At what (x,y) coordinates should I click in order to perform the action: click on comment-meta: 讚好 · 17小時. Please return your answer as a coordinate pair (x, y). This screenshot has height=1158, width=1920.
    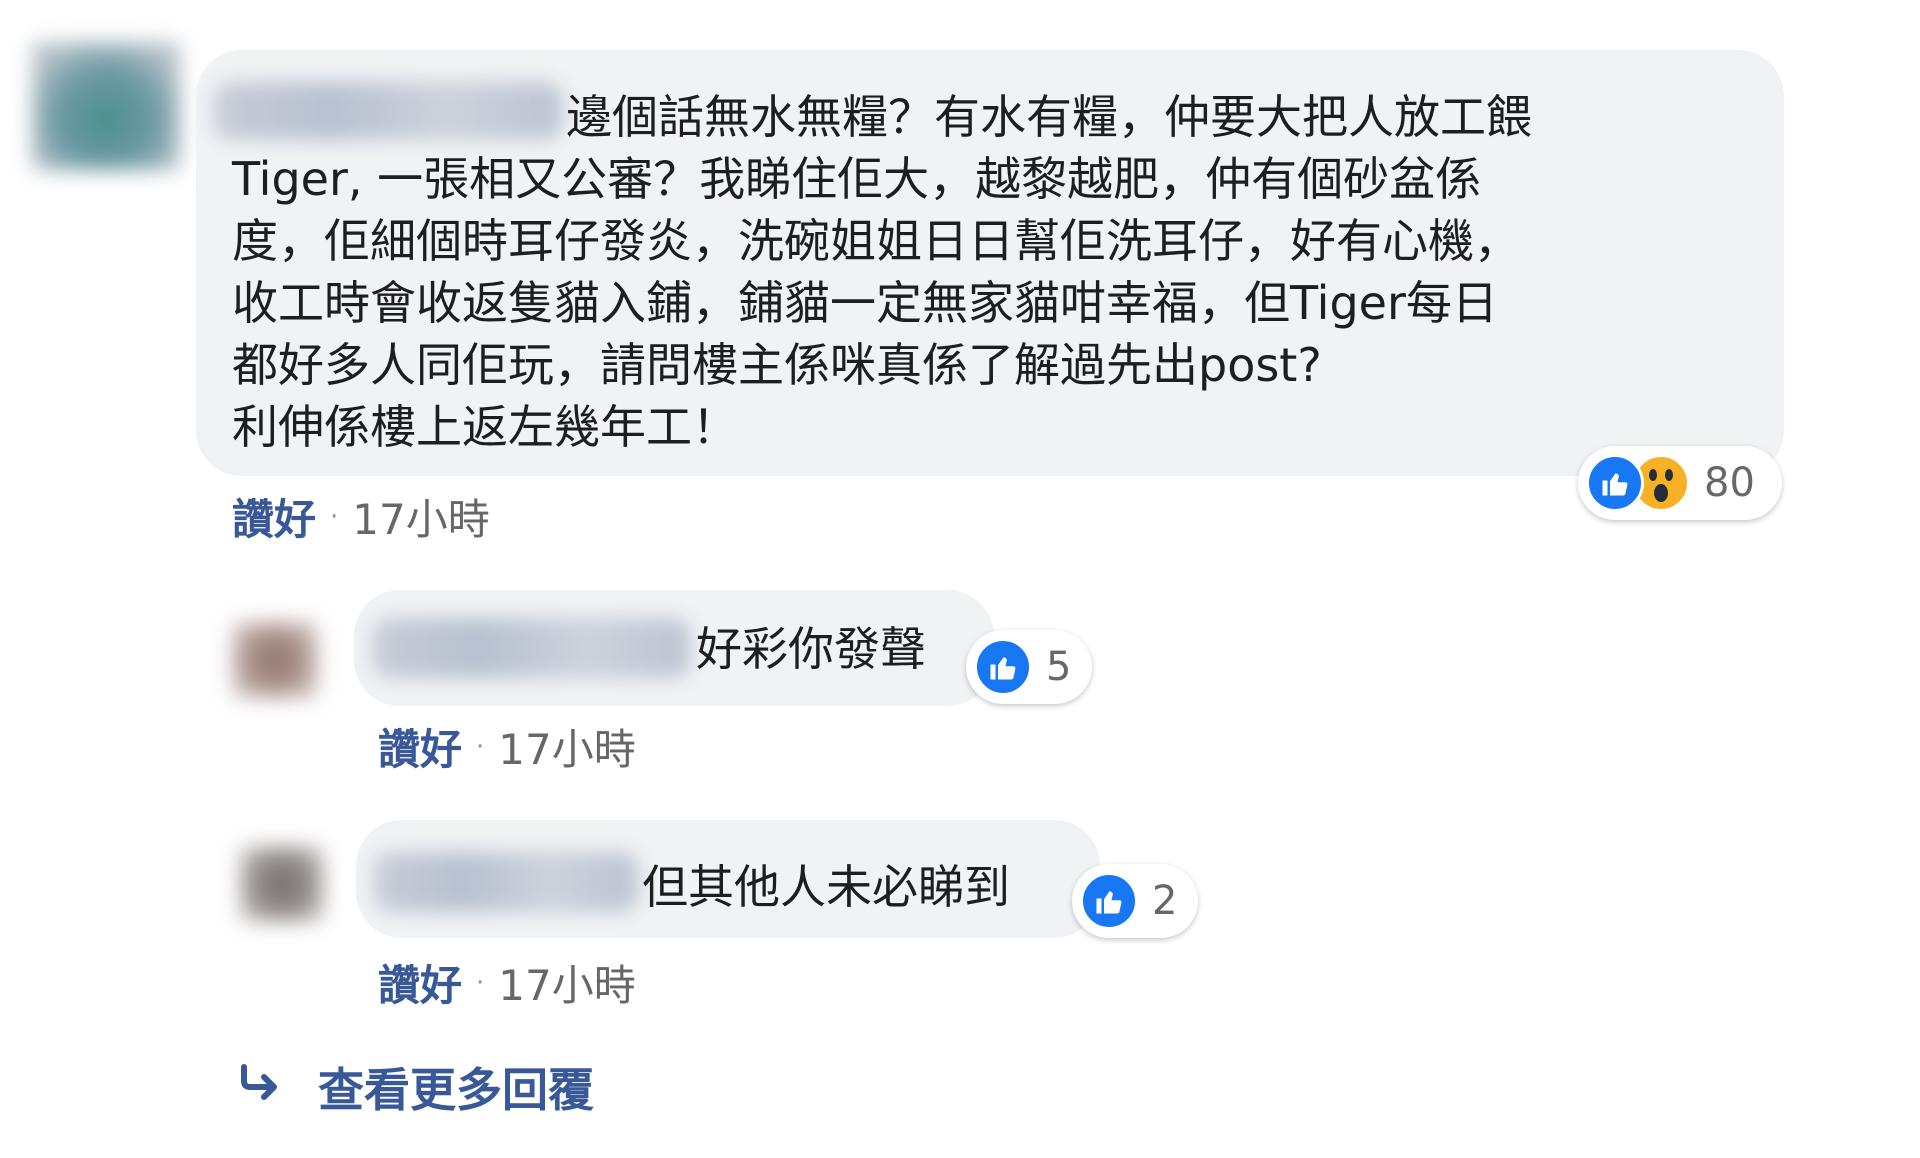
    Looking at the image, I should click on (361, 516).